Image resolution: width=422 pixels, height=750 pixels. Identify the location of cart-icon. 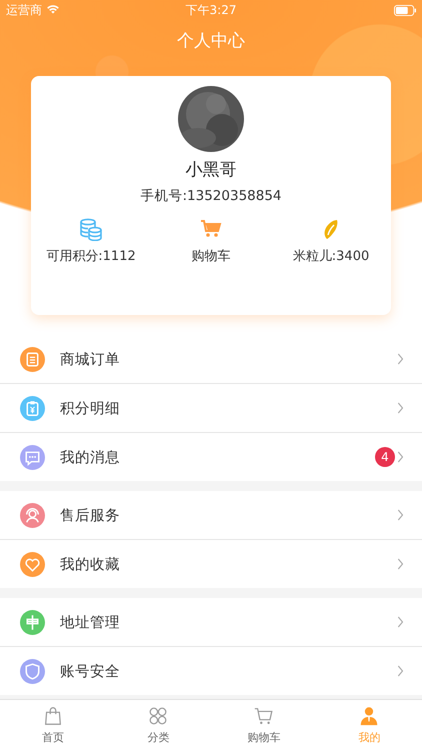
(263, 716).